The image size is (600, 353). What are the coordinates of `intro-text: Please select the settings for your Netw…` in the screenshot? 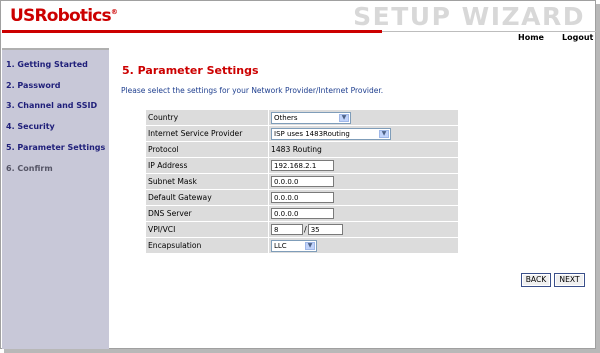 It's located at (252, 90).